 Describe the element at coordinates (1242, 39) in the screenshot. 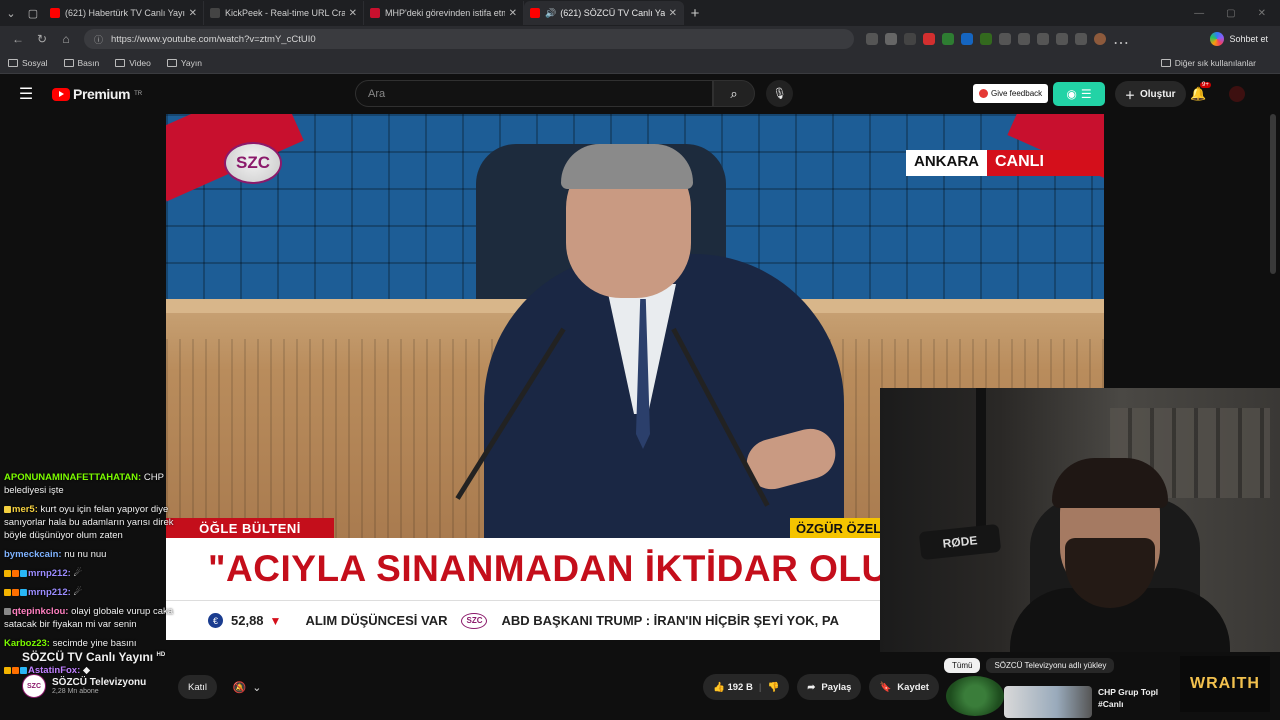

I see `copilot-button: Sohbet et` at that location.